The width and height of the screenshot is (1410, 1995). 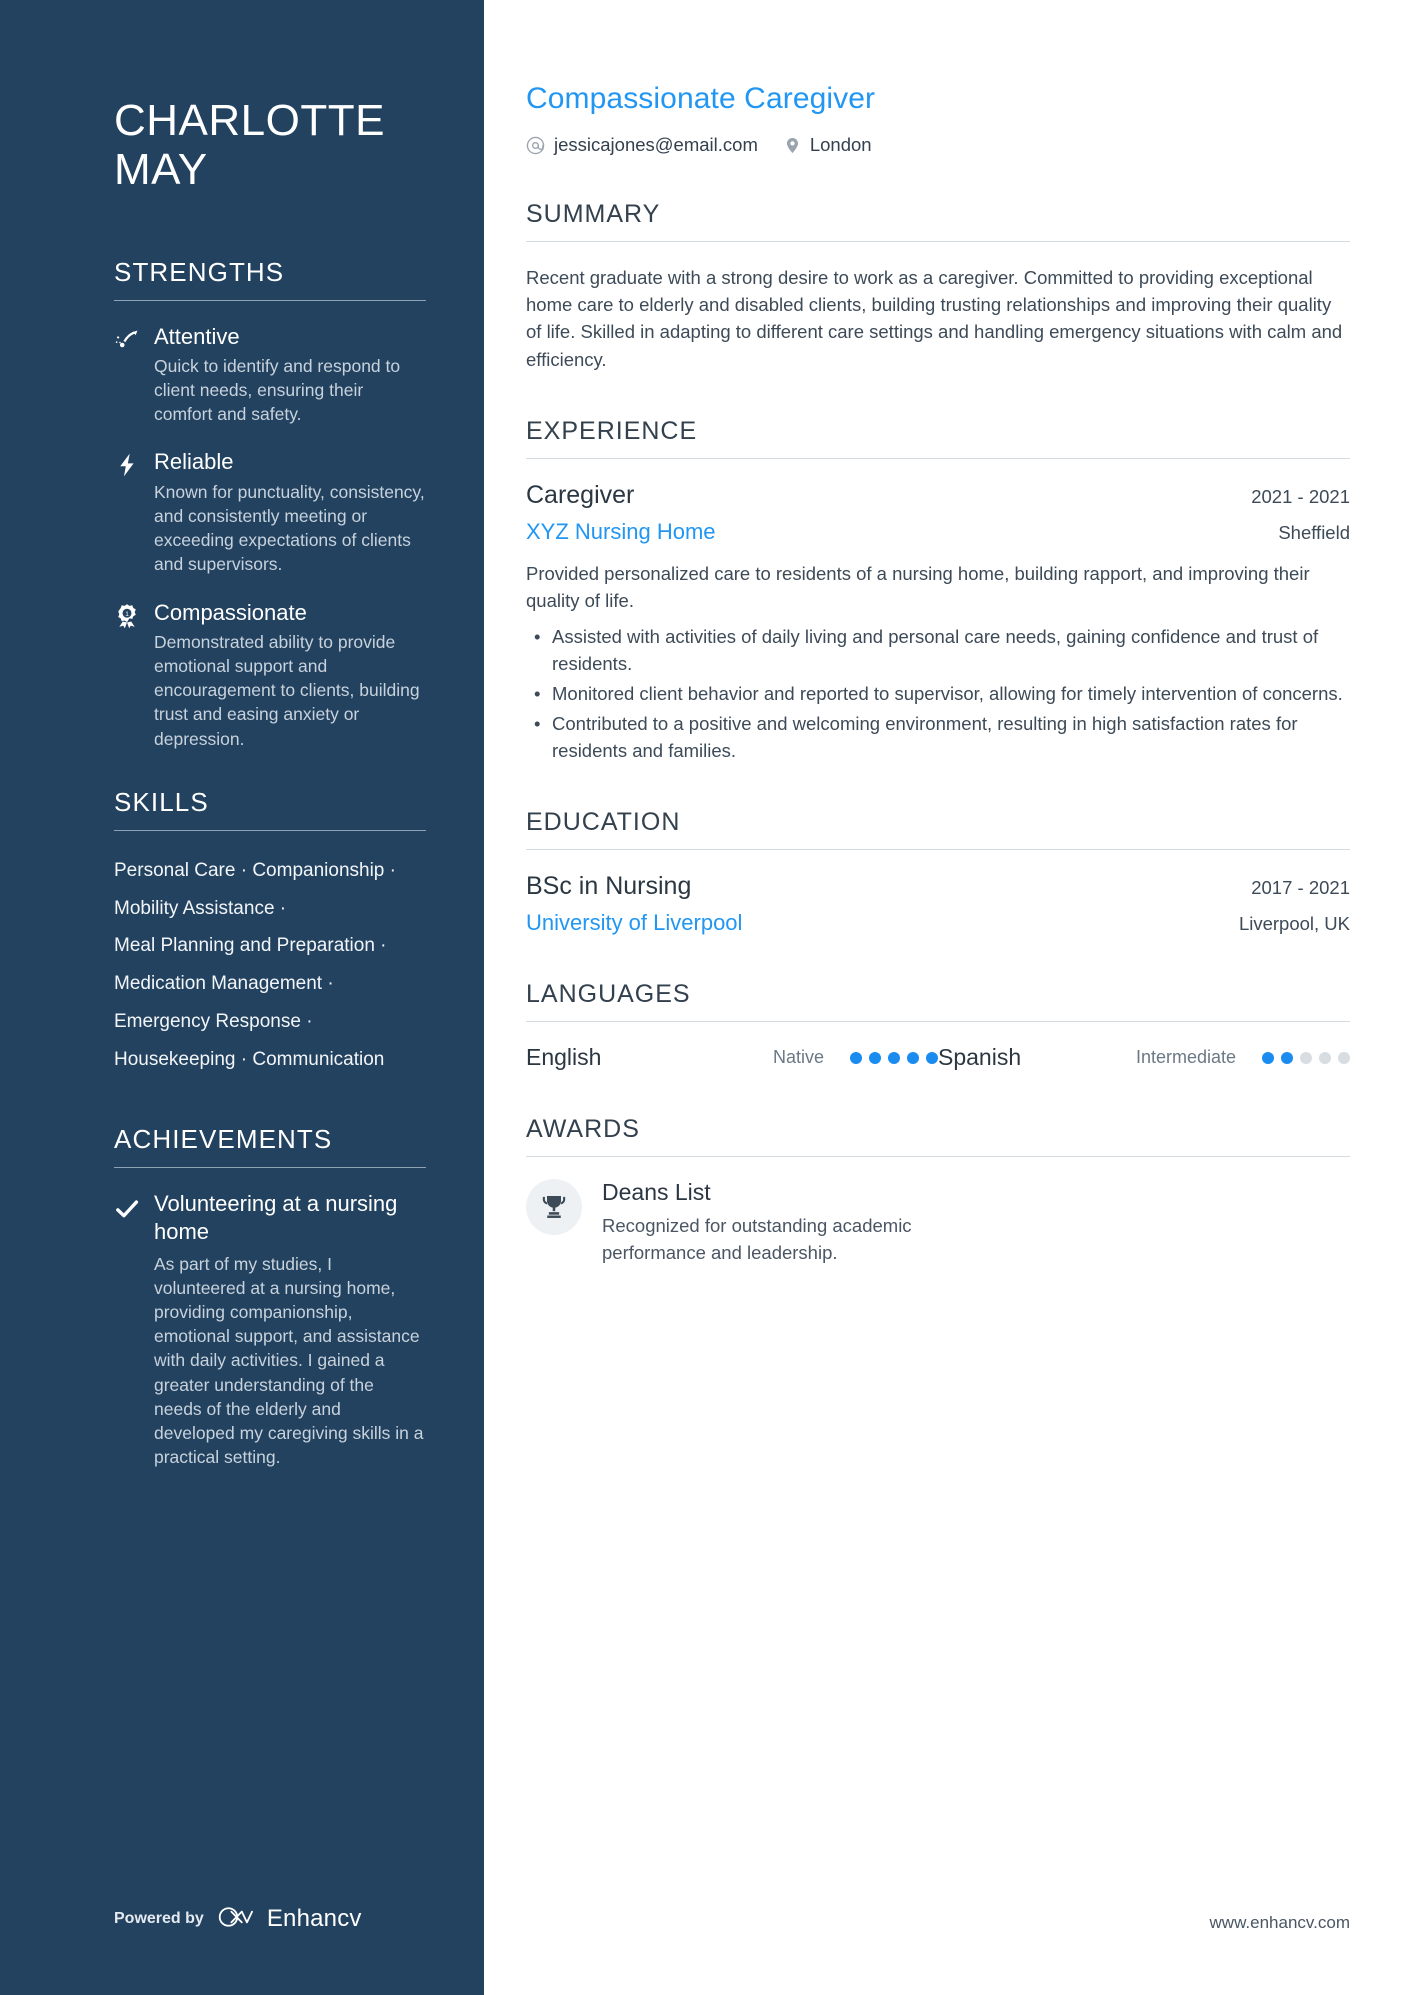 I want to click on email-value: jessicajones@email.com, so click(x=656, y=144).